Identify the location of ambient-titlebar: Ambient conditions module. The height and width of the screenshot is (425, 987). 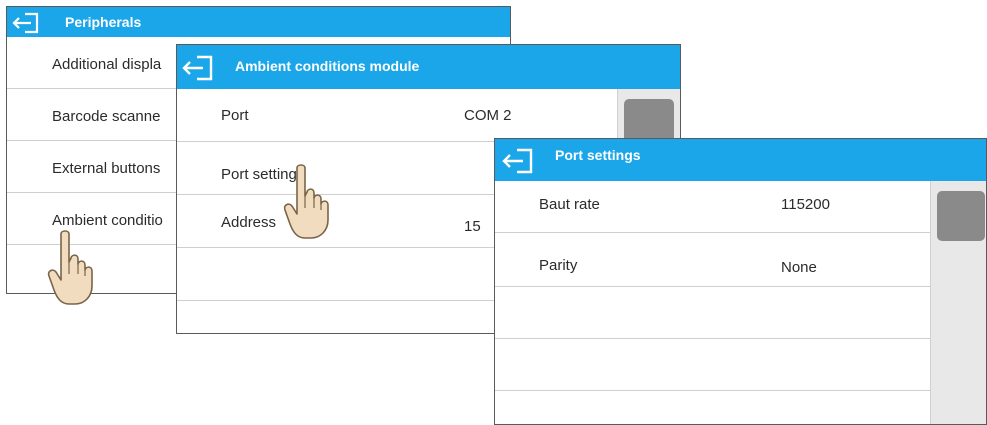
(428, 67).